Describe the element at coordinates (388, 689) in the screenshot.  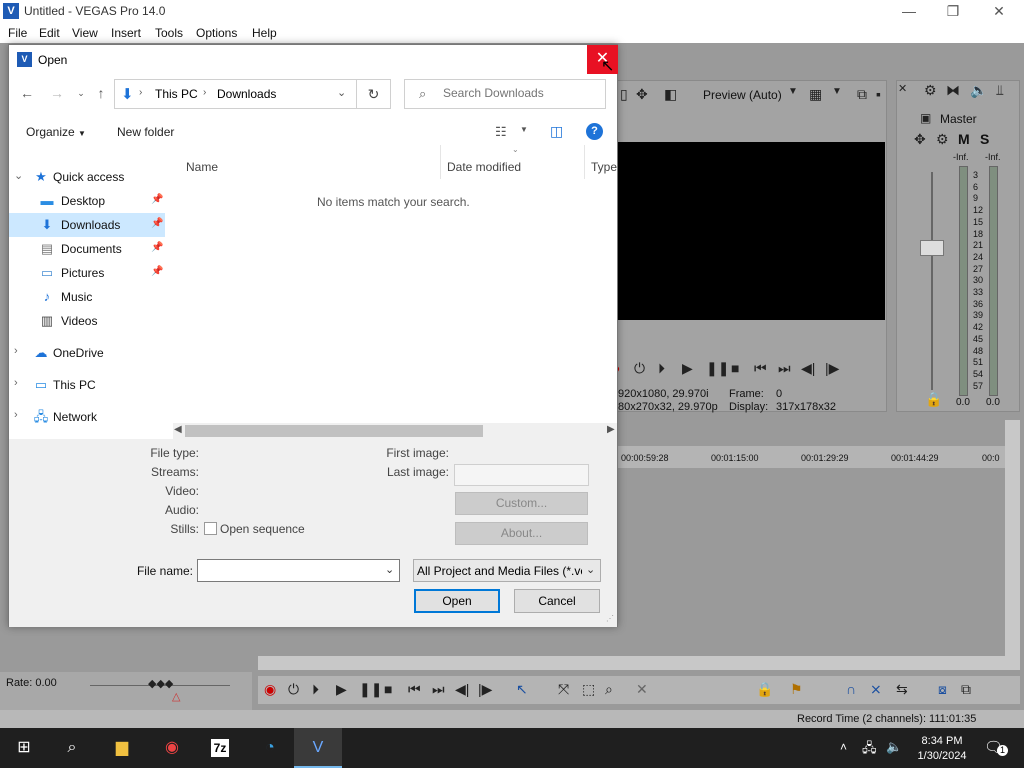
I see `stop-icon: ■` at that location.